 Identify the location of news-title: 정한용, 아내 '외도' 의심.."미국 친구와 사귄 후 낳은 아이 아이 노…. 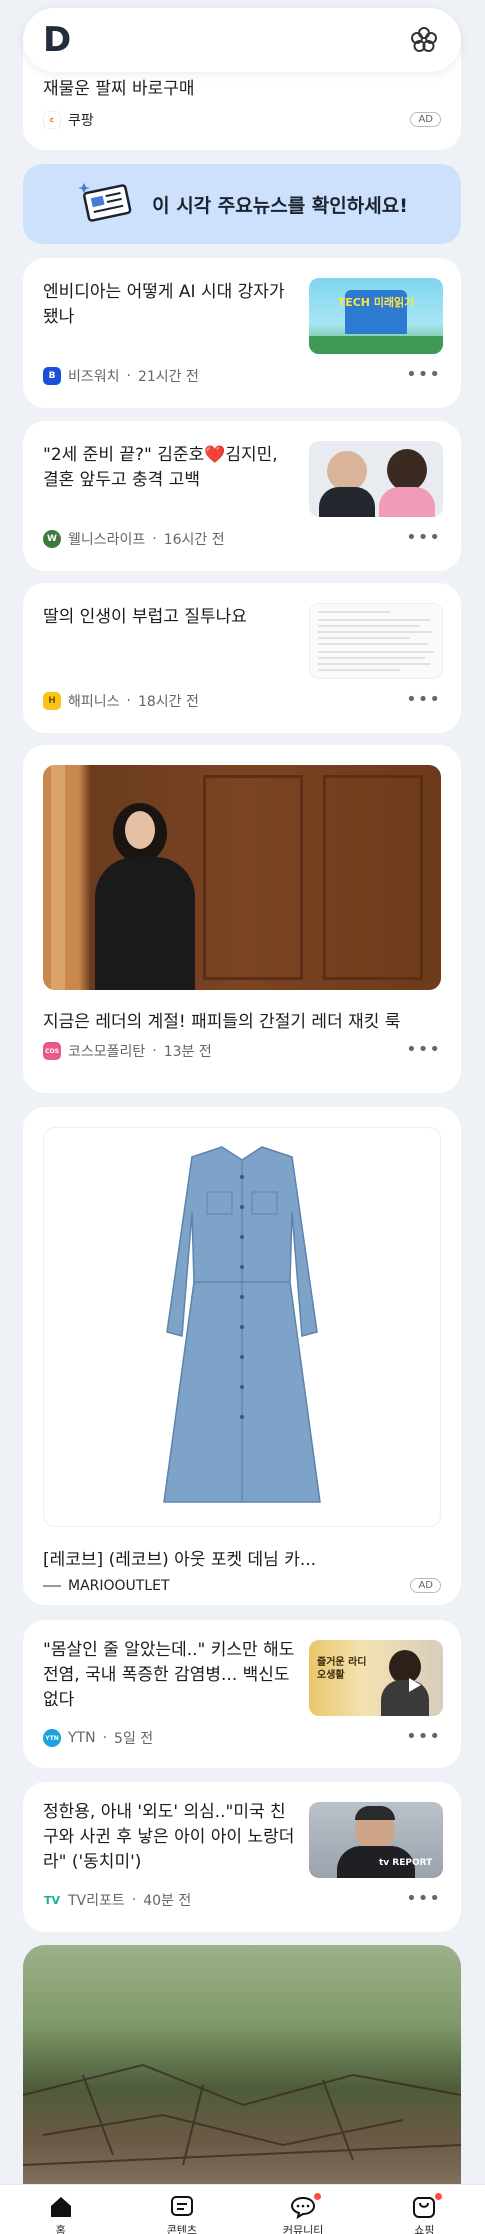
(169, 1837).